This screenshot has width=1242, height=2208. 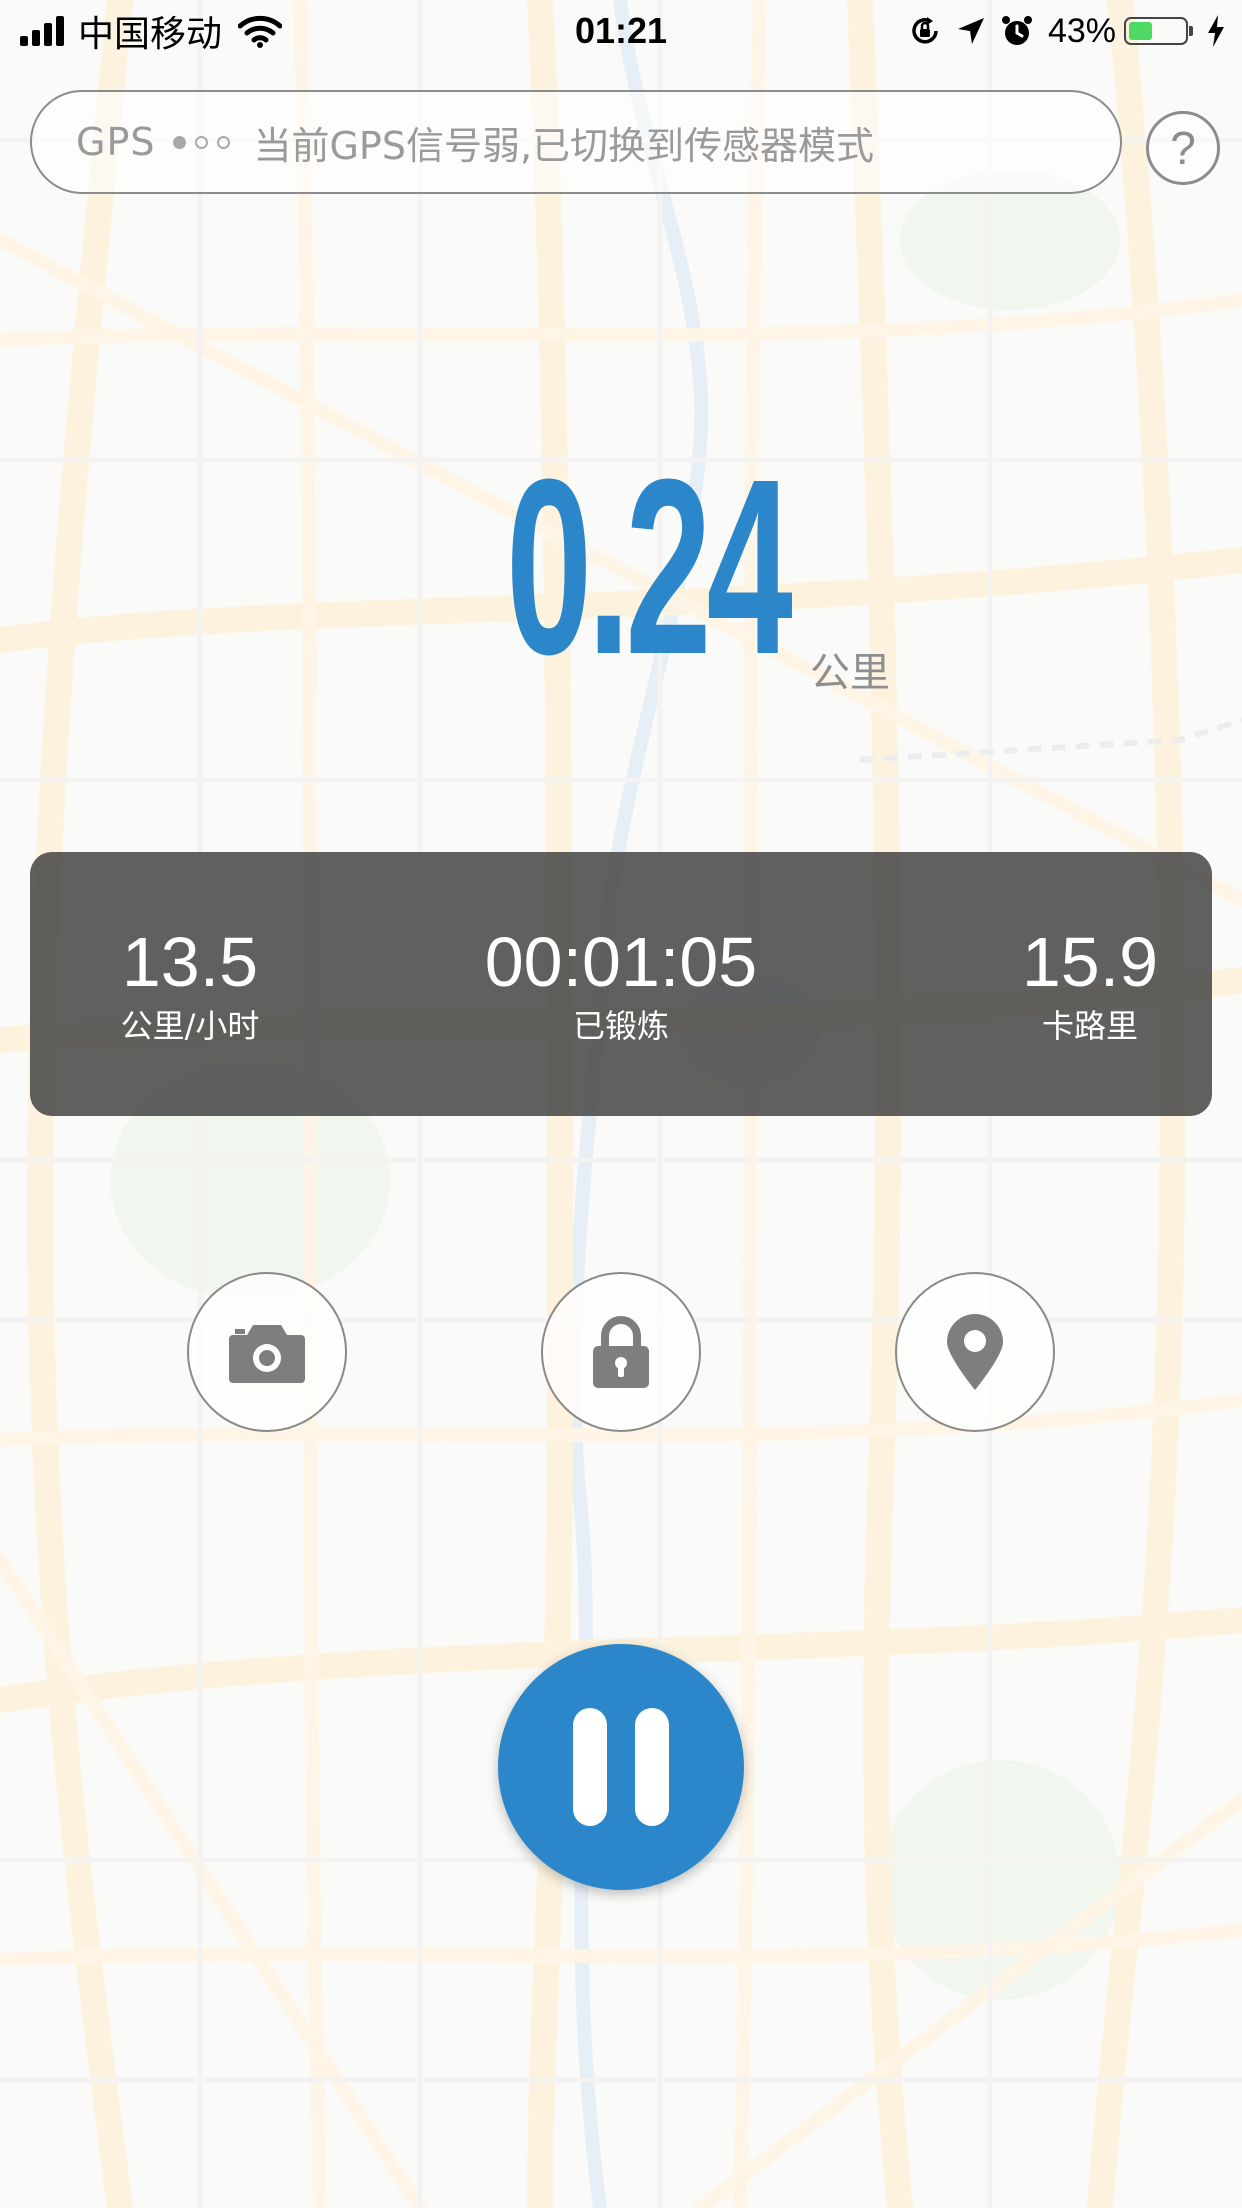 What do you see at coordinates (1016, 30) in the screenshot?
I see `alarm-icon` at bounding box center [1016, 30].